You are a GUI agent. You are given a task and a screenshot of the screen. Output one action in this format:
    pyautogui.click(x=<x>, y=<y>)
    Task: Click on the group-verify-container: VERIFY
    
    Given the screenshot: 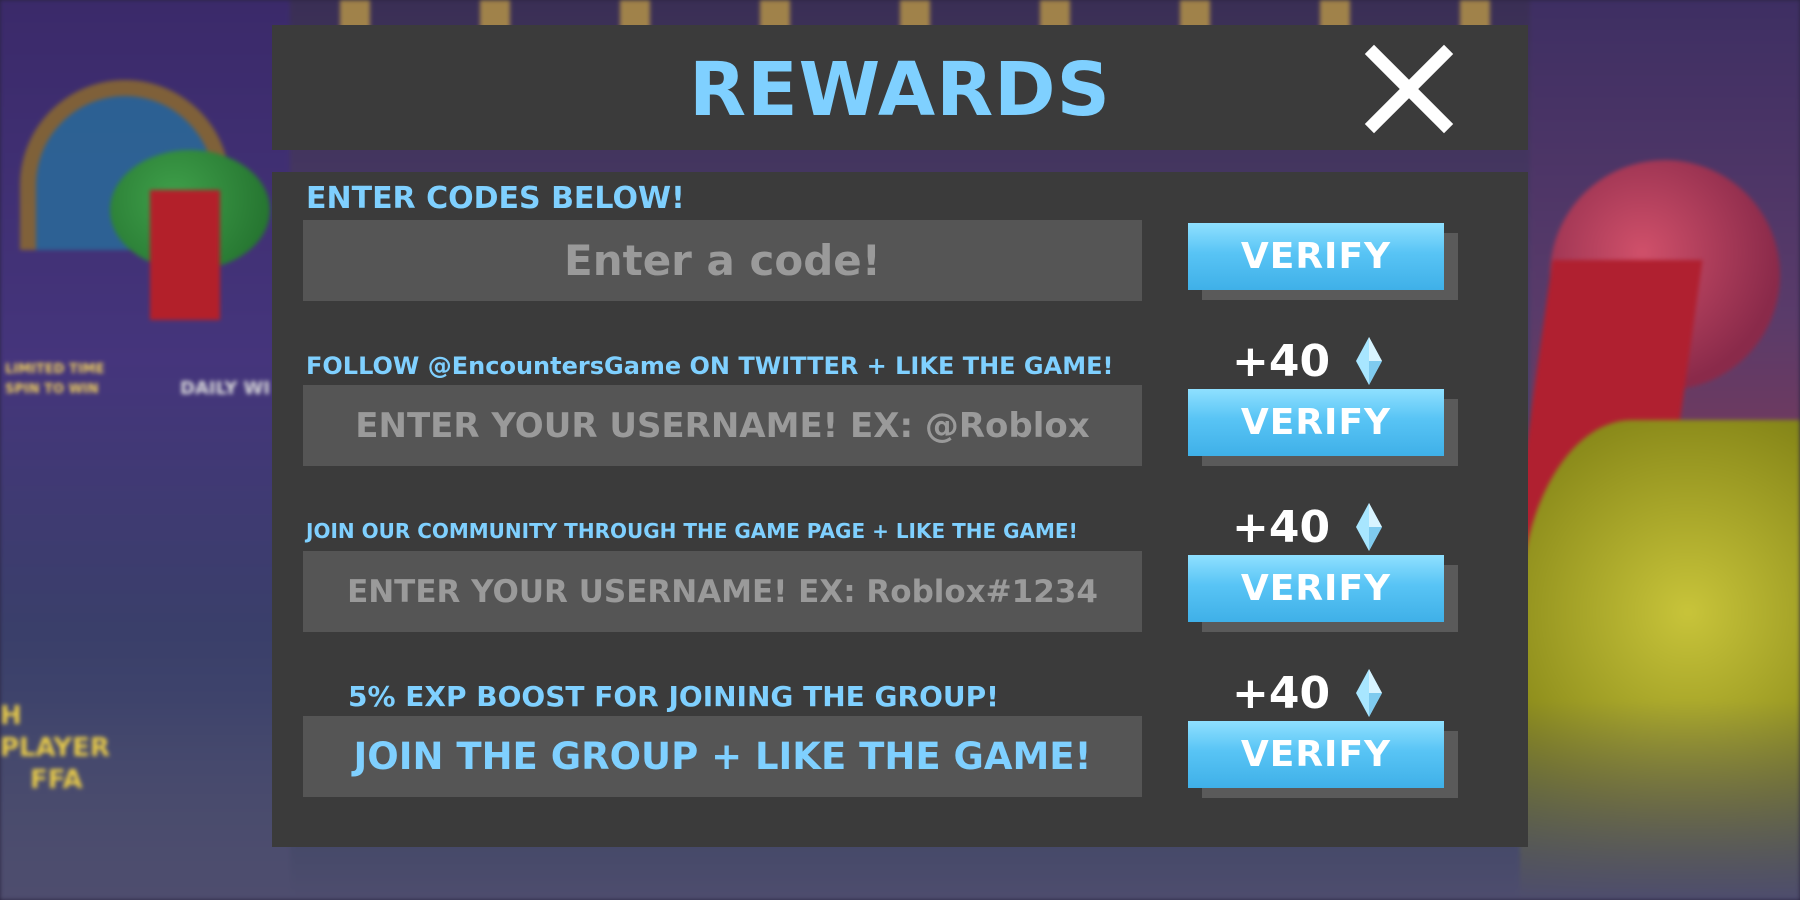 What is the action you would take?
    pyautogui.click(x=1323, y=761)
    